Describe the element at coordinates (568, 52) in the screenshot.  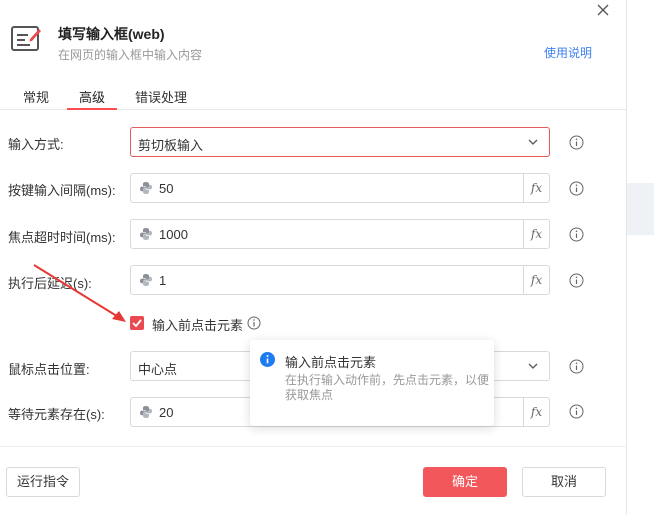
I see `help-link: 使用说明` at that location.